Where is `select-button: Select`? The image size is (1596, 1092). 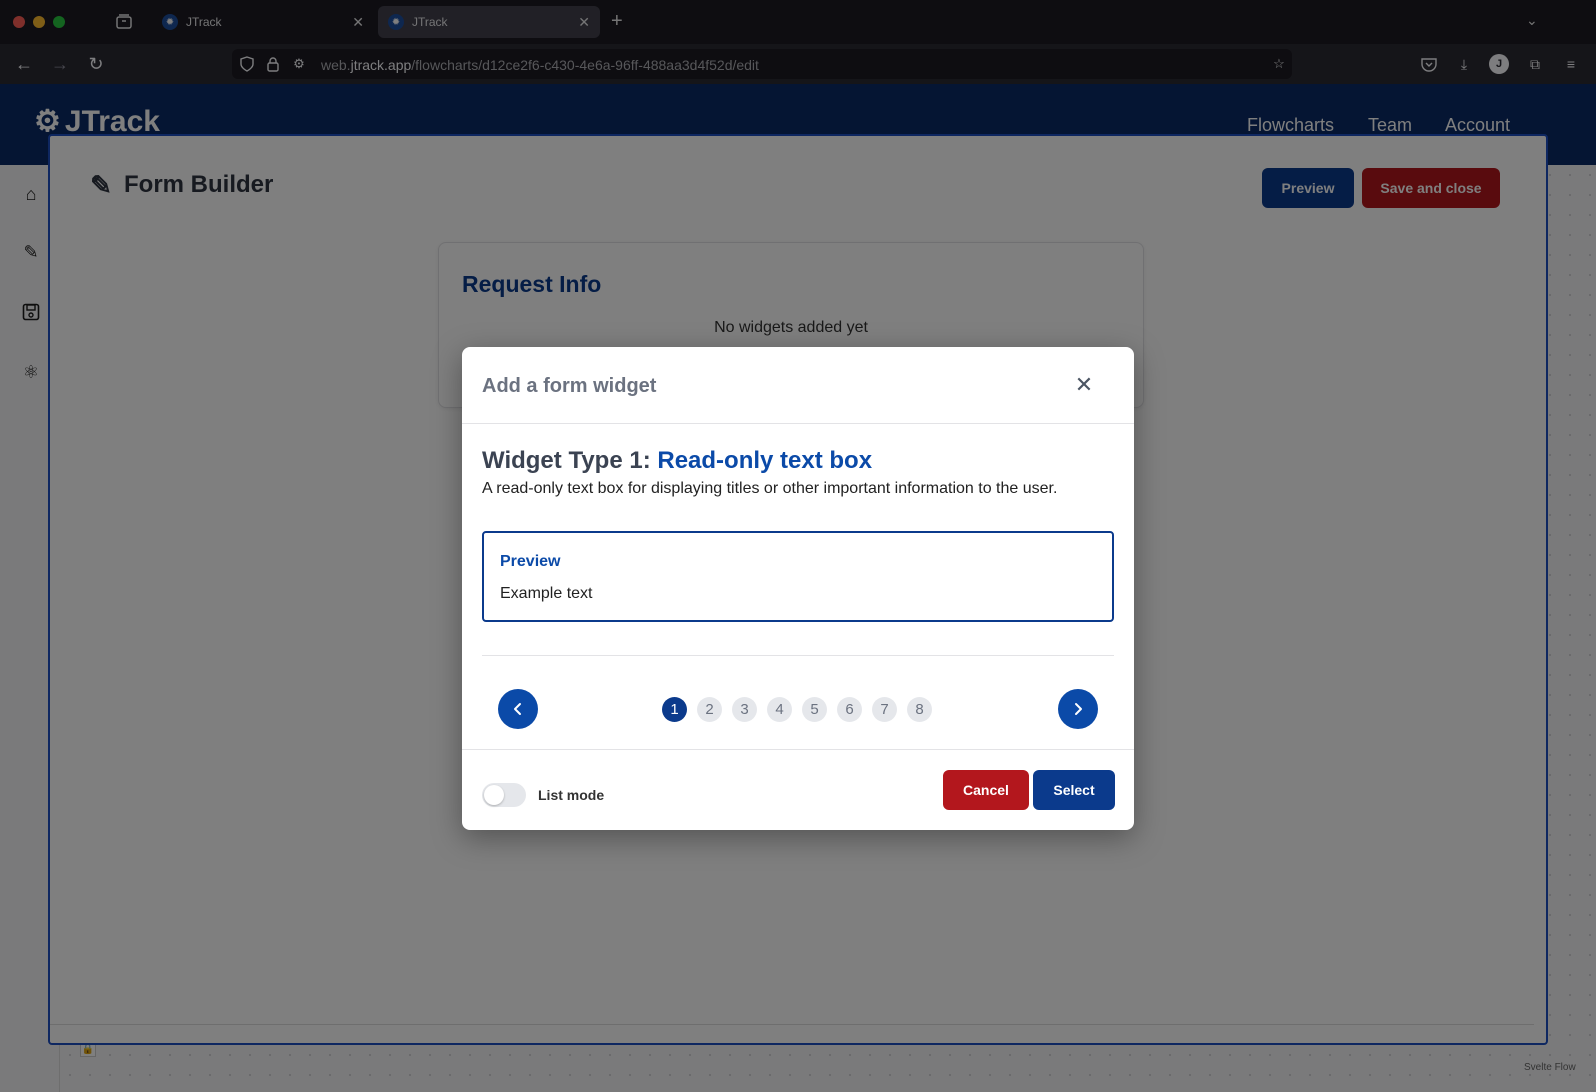
select-button: Select is located at coordinates (1074, 790).